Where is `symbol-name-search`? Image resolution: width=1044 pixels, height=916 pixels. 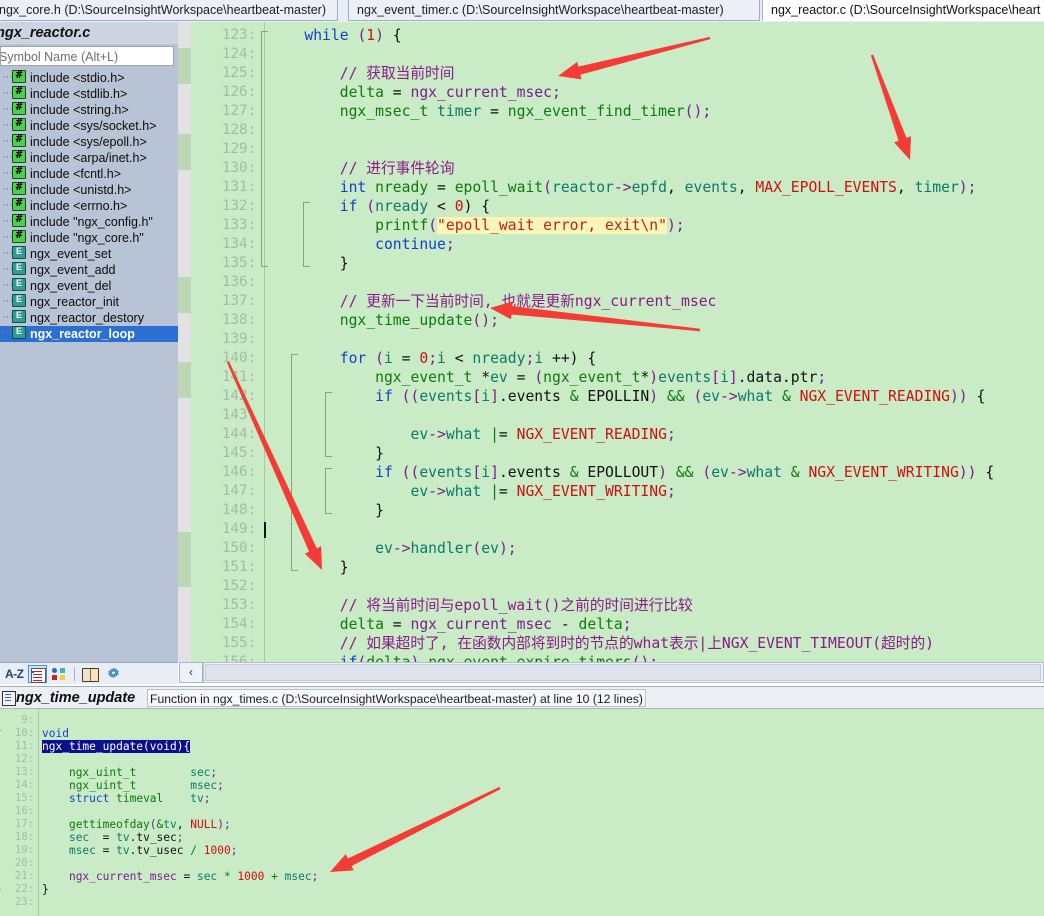 symbol-name-search is located at coordinates (87, 56).